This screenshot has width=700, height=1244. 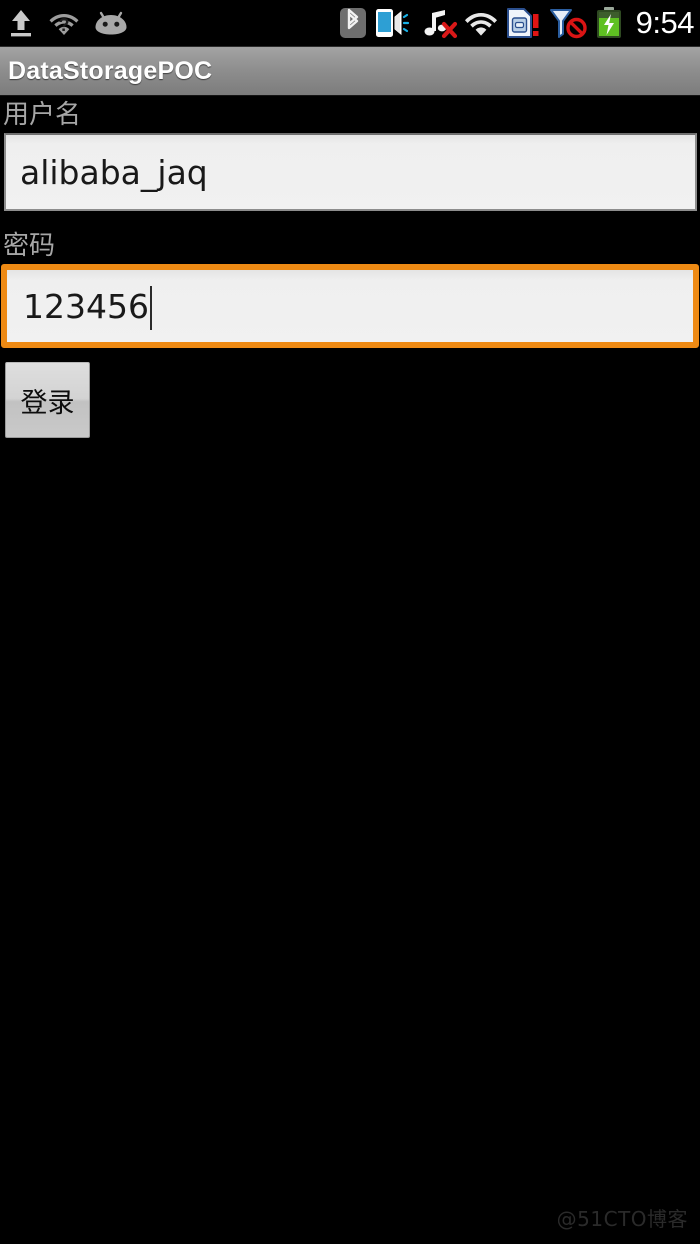 What do you see at coordinates (42, 115) in the screenshot?
I see `username-label: 用户名` at bounding box center [42, 115].